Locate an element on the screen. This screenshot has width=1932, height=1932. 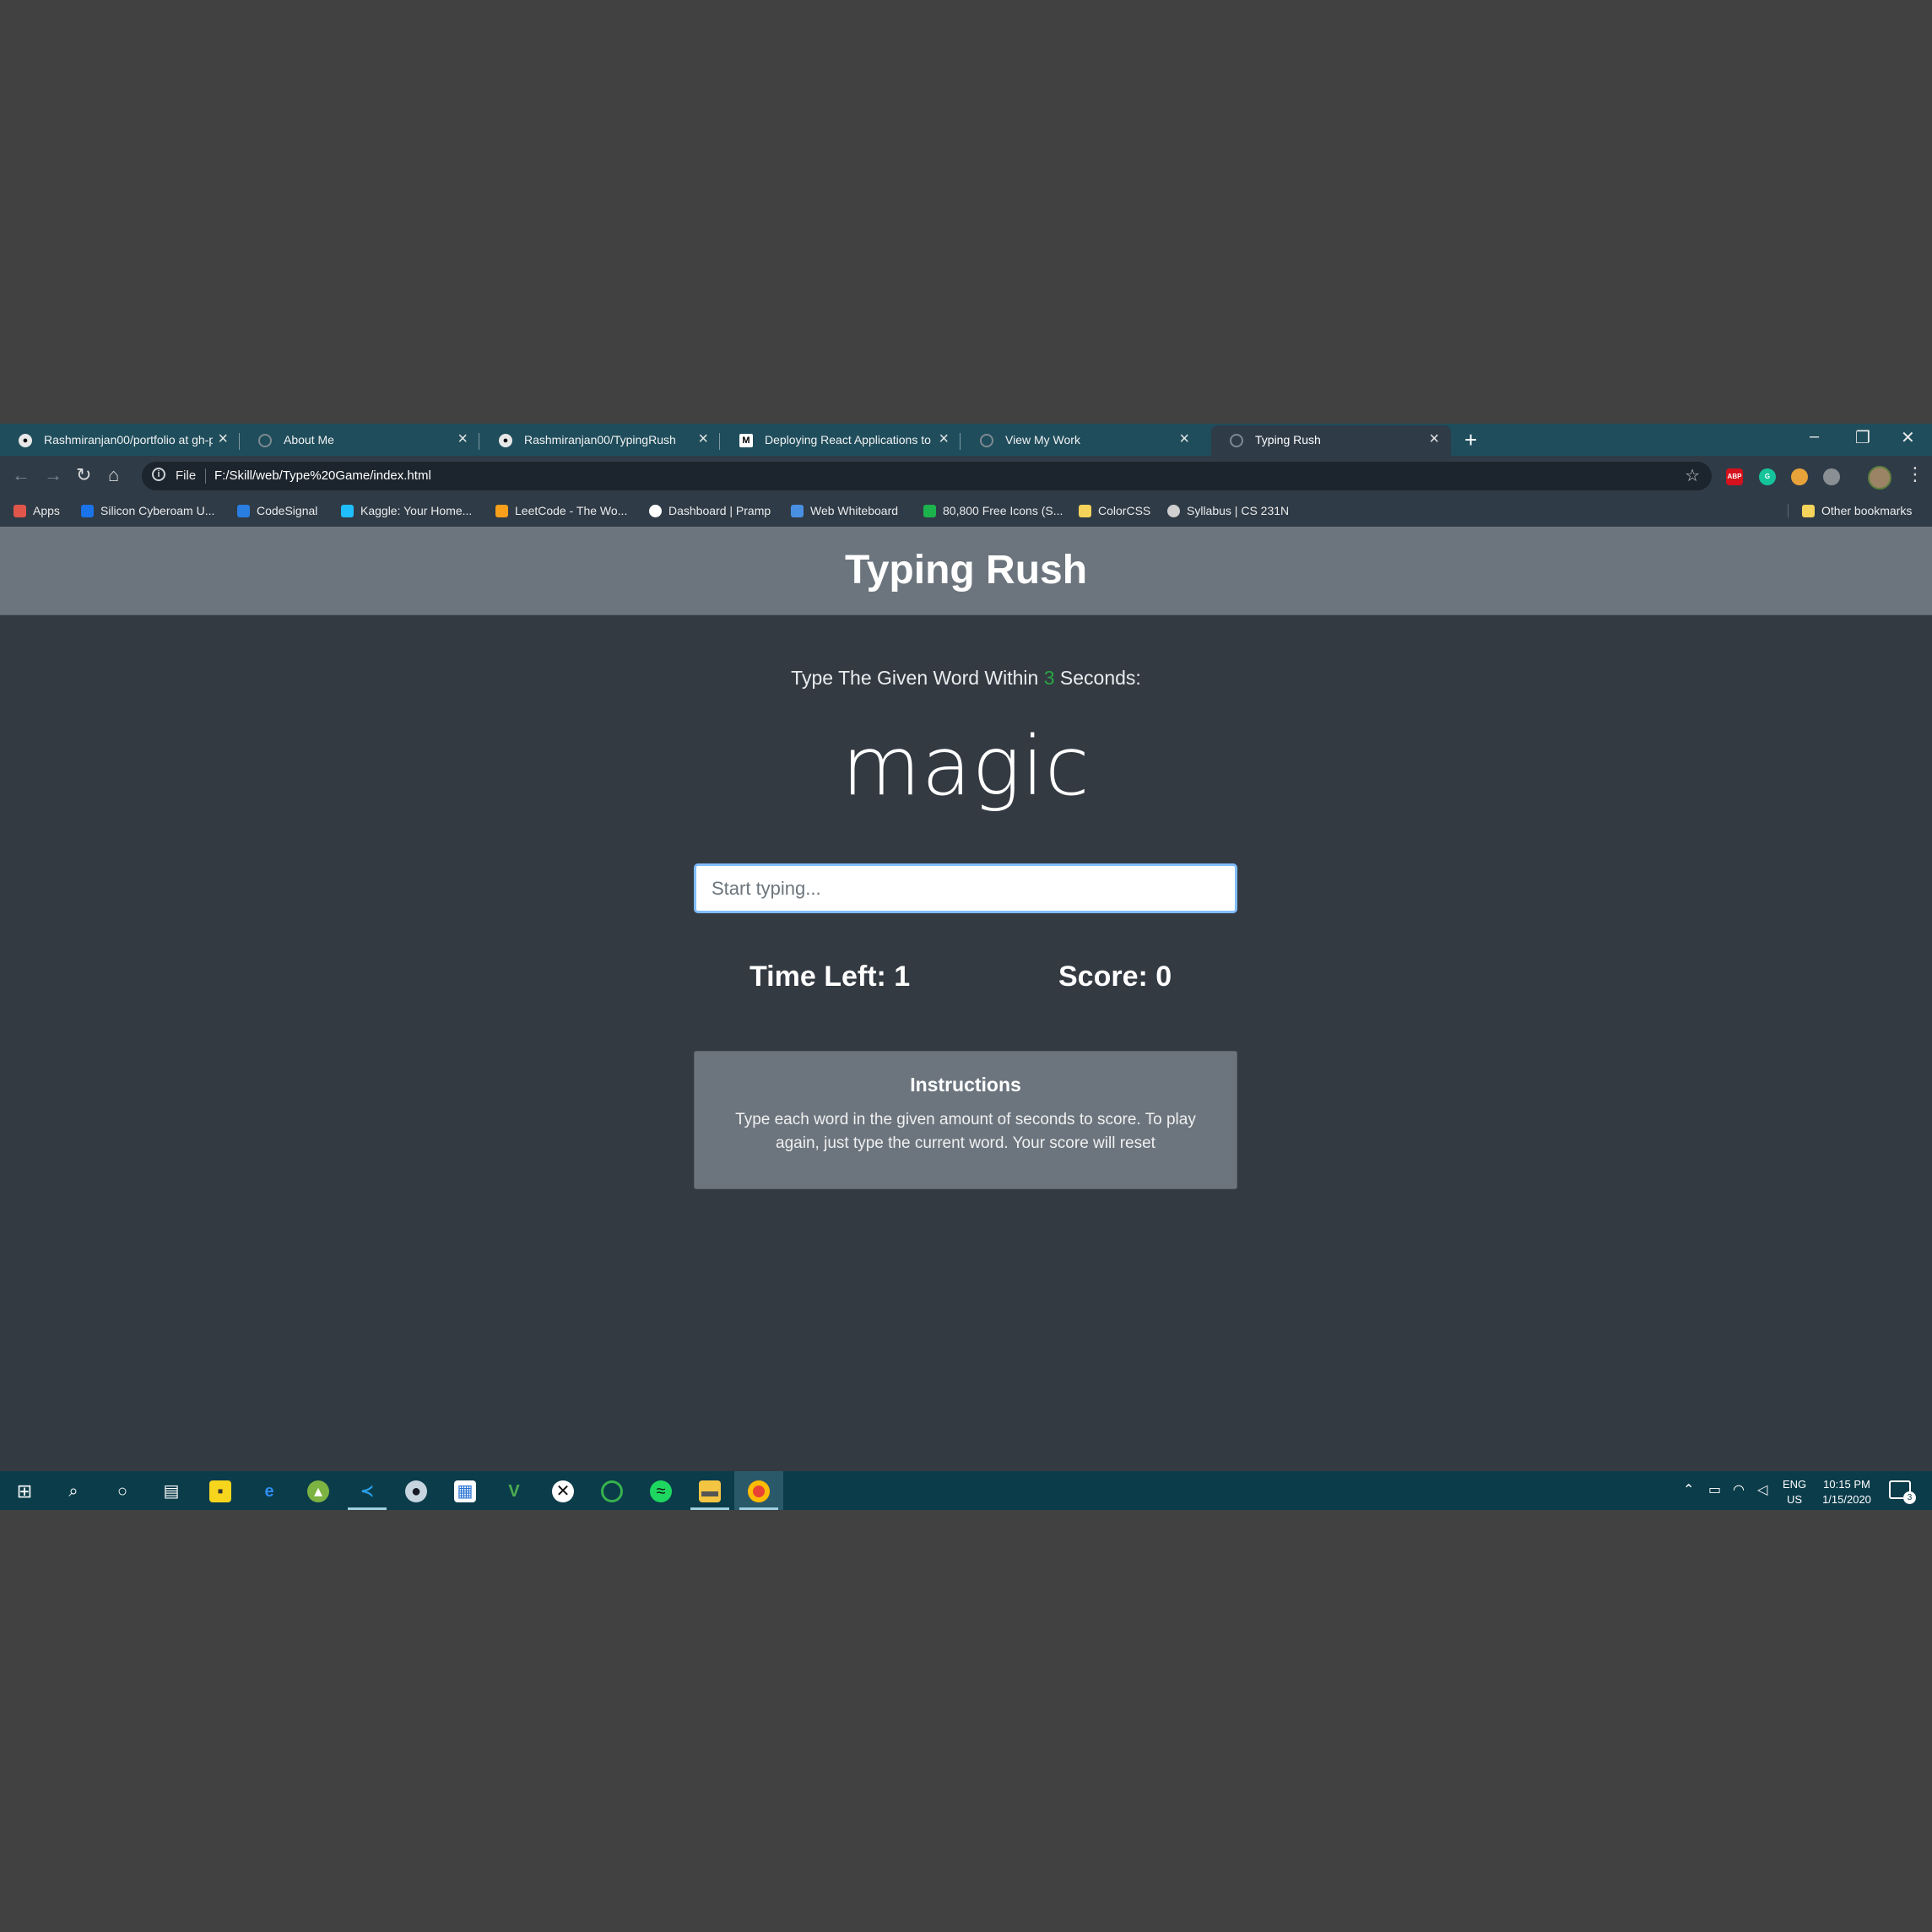
volume-icon: ◁ is located at coordinates (1762, 1495).